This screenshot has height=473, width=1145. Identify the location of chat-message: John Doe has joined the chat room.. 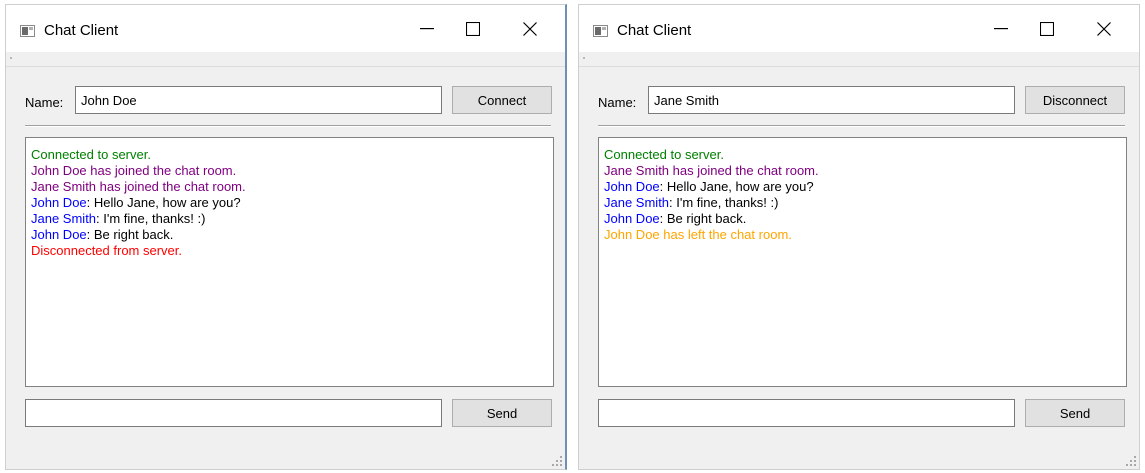
(289, 171).